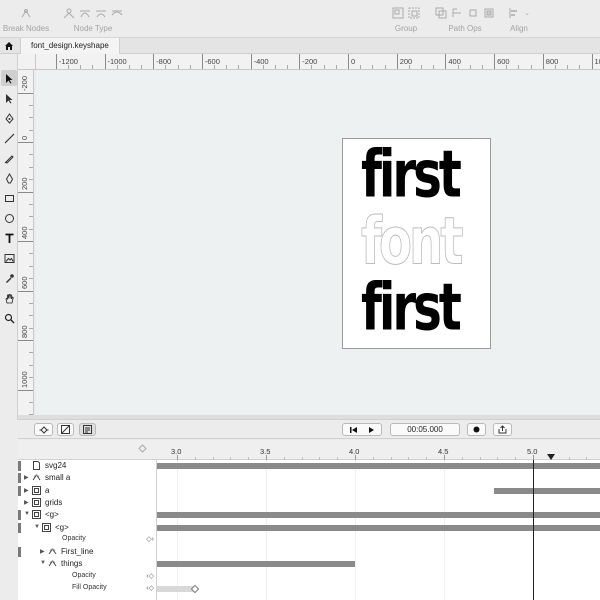 The height and width of the screenshot is (600, 600). What do you see at coordinates (87, 466) in the screenshot?
I see `layer-row: svg24` at bounding box center [87, 466].